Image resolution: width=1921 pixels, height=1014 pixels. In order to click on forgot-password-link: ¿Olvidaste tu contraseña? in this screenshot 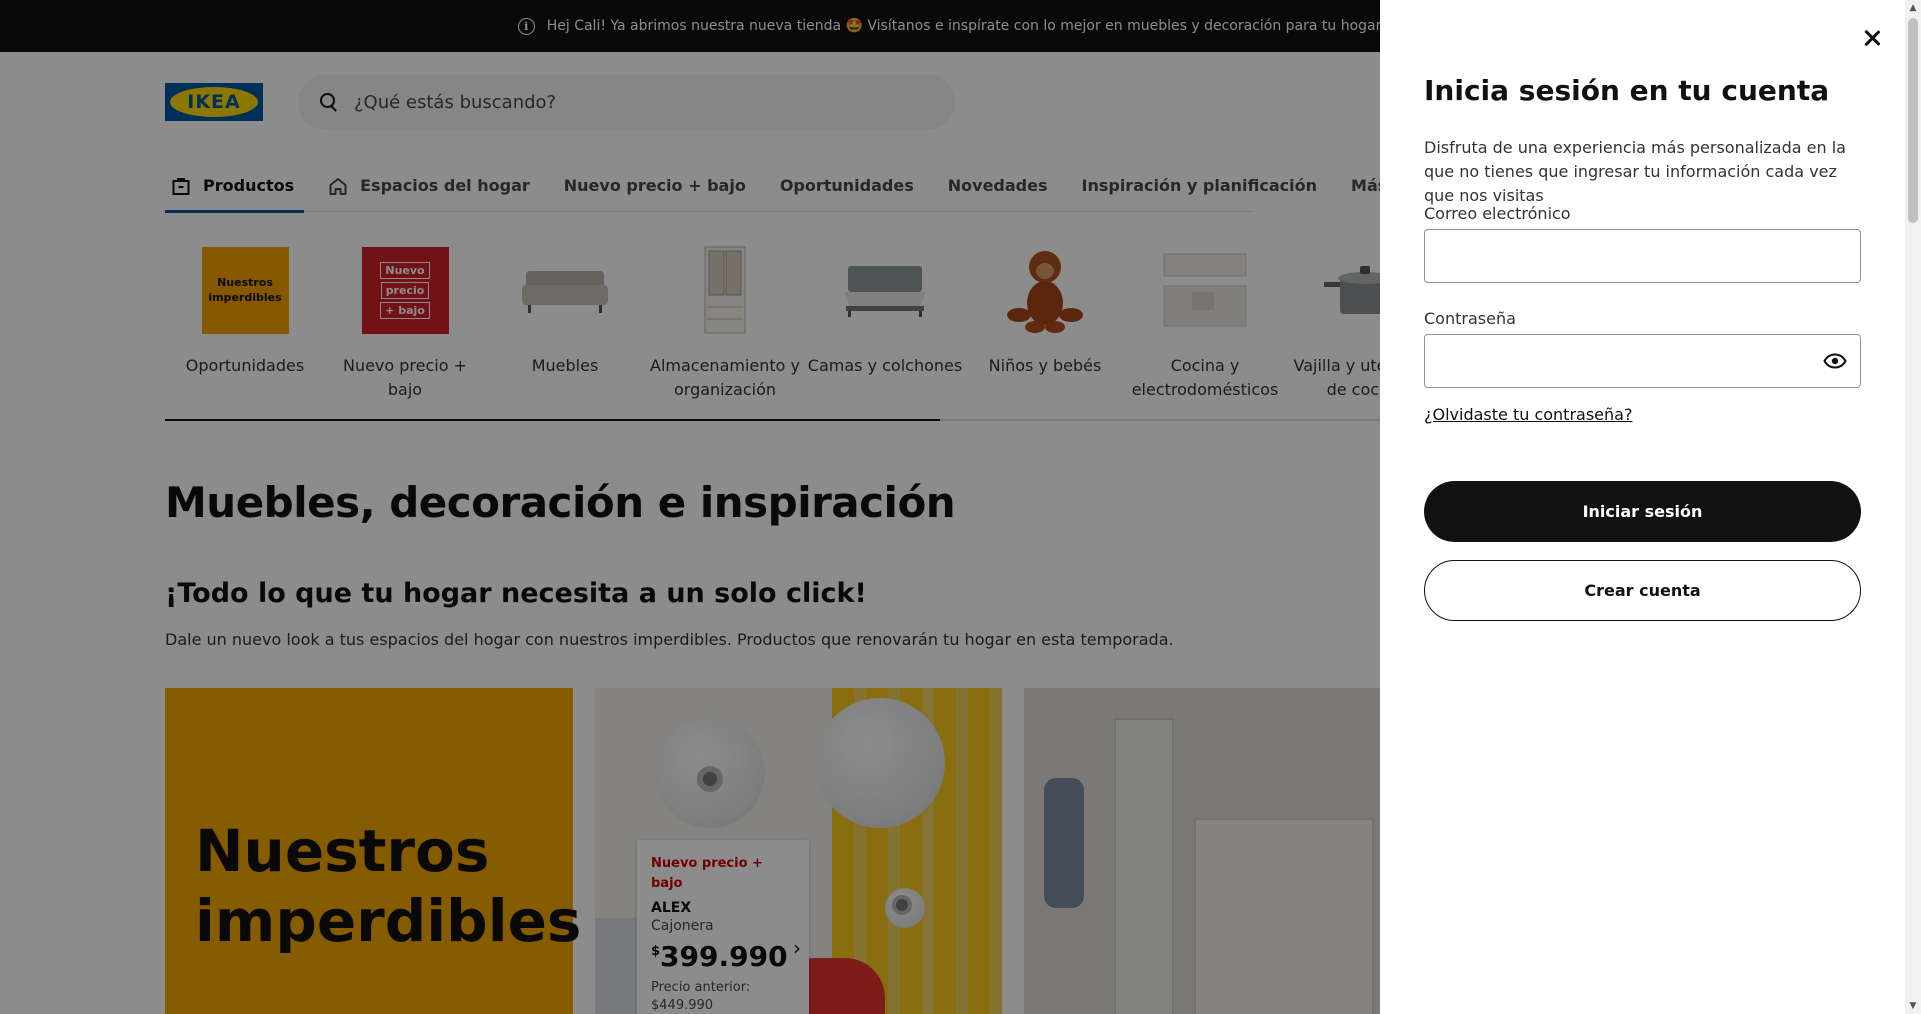, I will do `click(1528, 414)`.